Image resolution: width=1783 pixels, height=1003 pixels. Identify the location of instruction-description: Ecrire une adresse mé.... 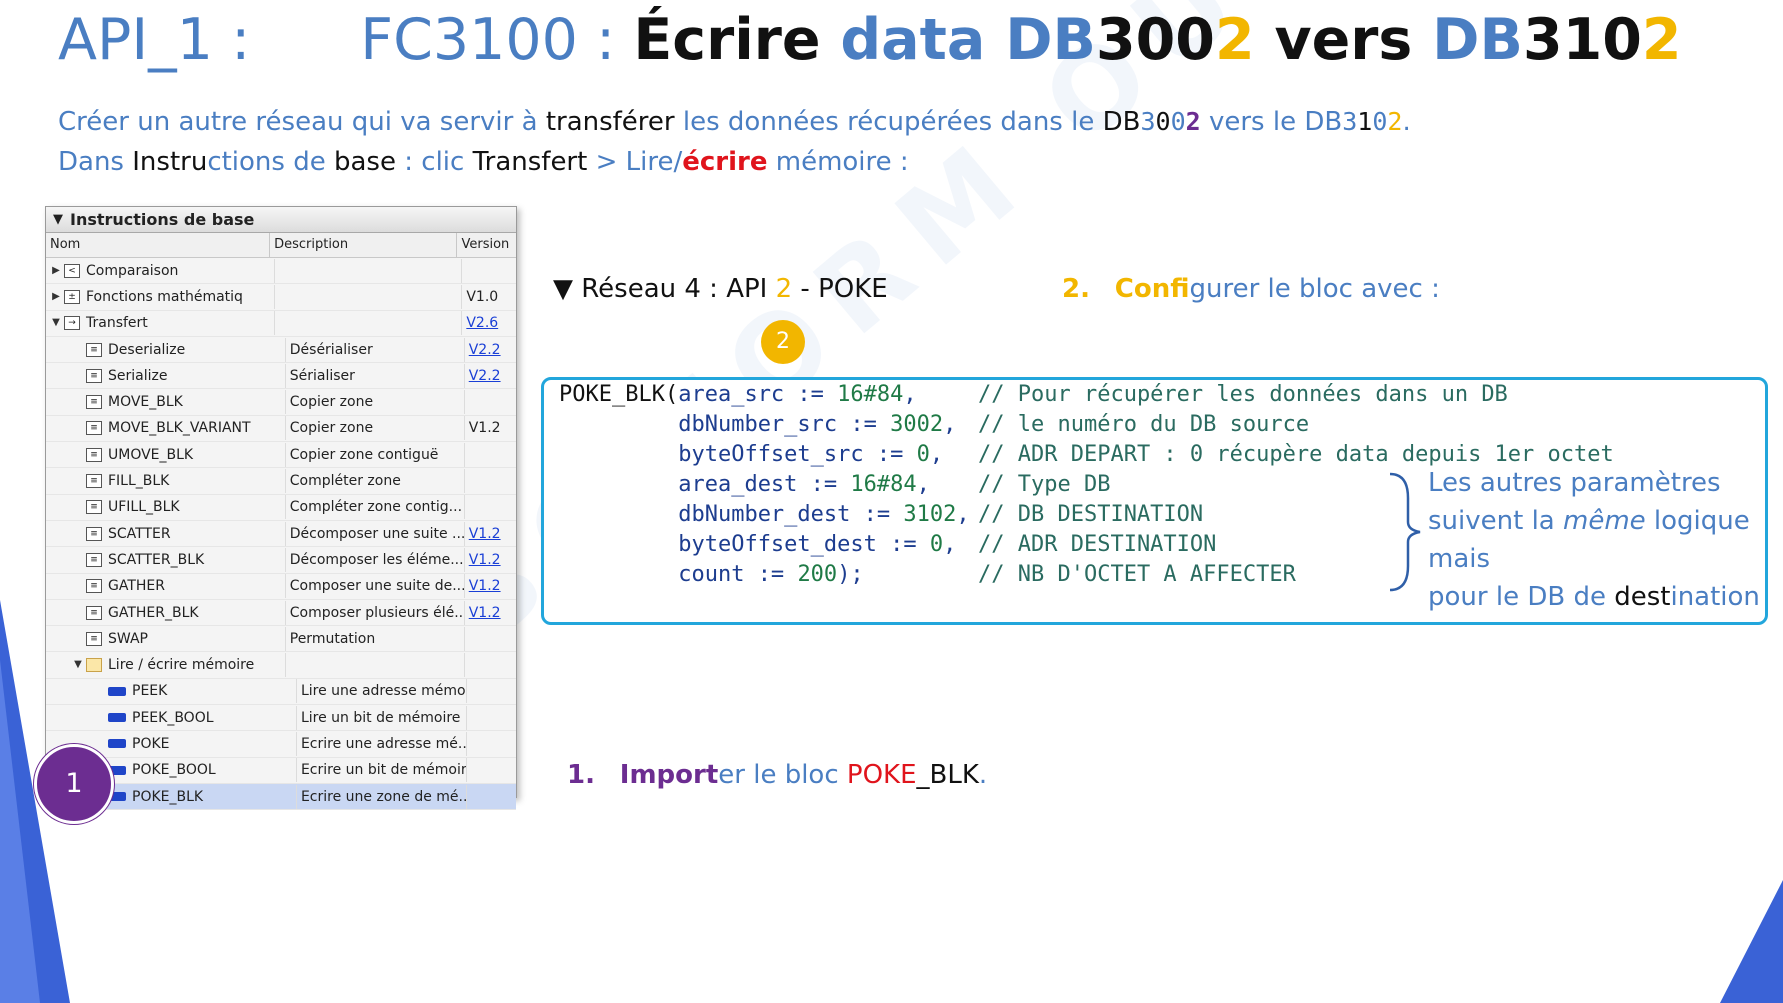
(382, 743).